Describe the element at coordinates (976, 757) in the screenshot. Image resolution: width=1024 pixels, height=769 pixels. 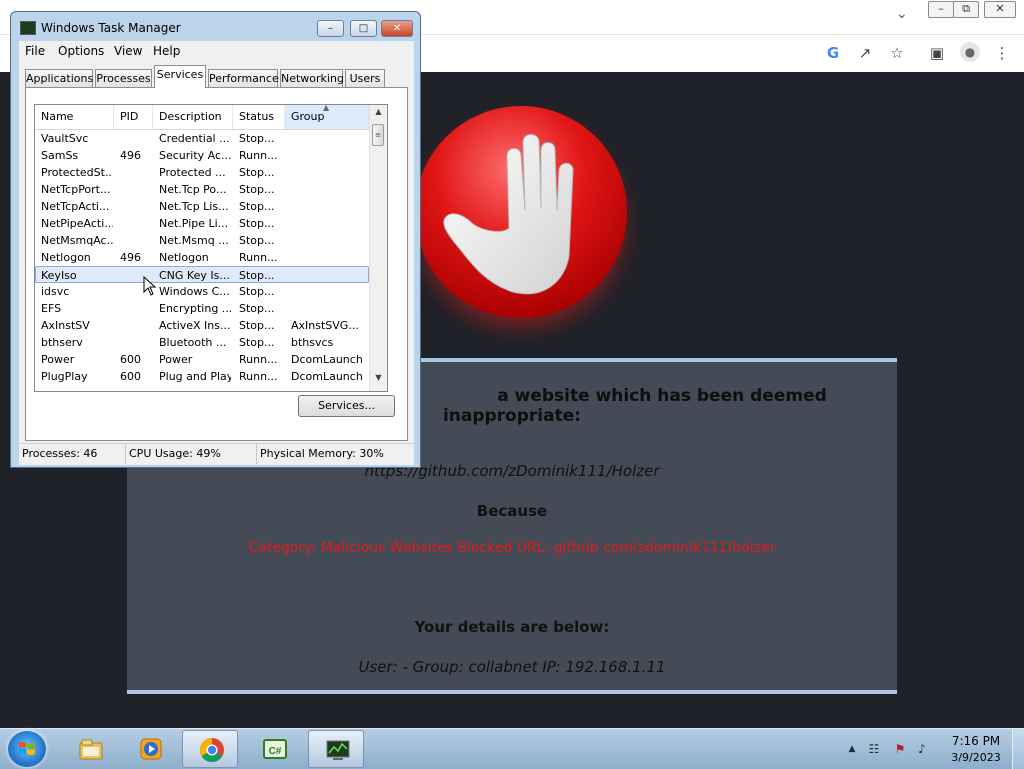
I see `clock-date: 3/9/2023` at that location.